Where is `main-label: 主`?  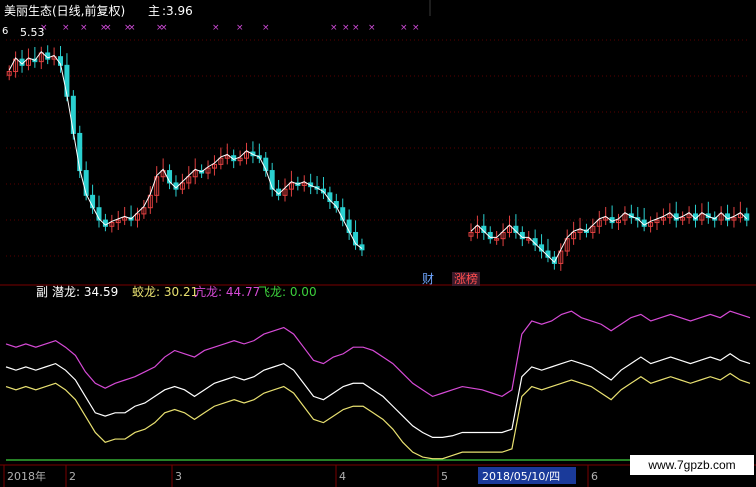 main-label: 主 is located at coordinates (154, 11).